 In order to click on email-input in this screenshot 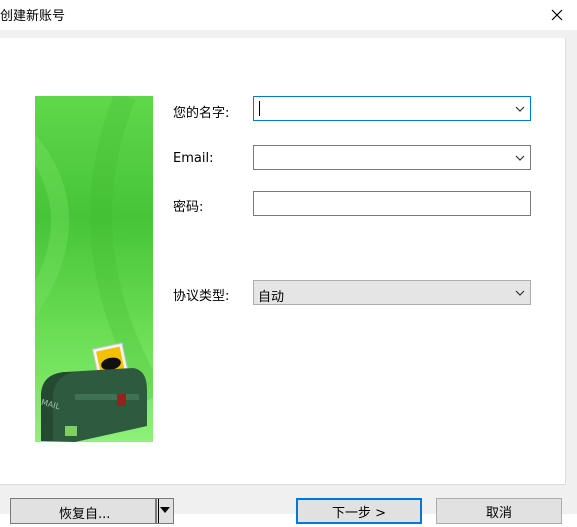, I will do `click(383, 157)`.